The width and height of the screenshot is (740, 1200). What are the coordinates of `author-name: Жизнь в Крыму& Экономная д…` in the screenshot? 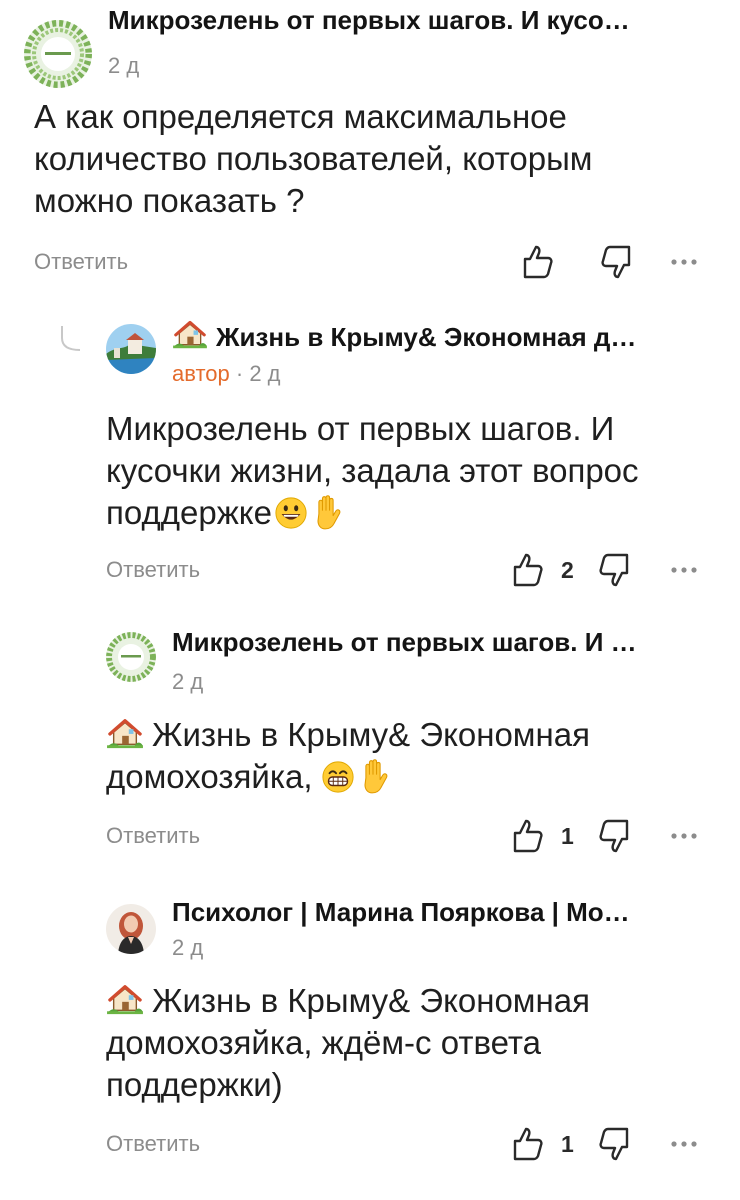 It's located at (437, 335).